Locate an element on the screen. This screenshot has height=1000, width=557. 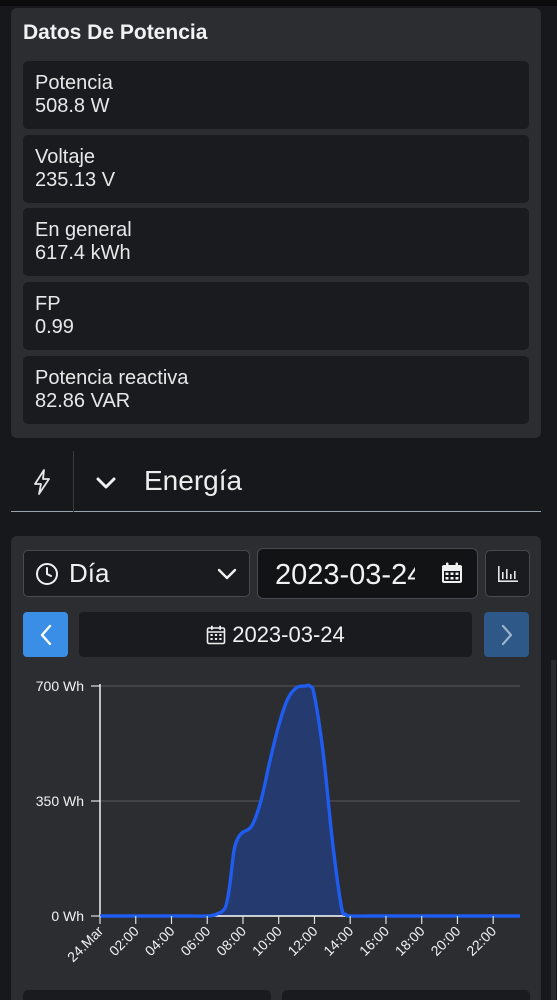
next-day-button is located at coordinates (506, 634).